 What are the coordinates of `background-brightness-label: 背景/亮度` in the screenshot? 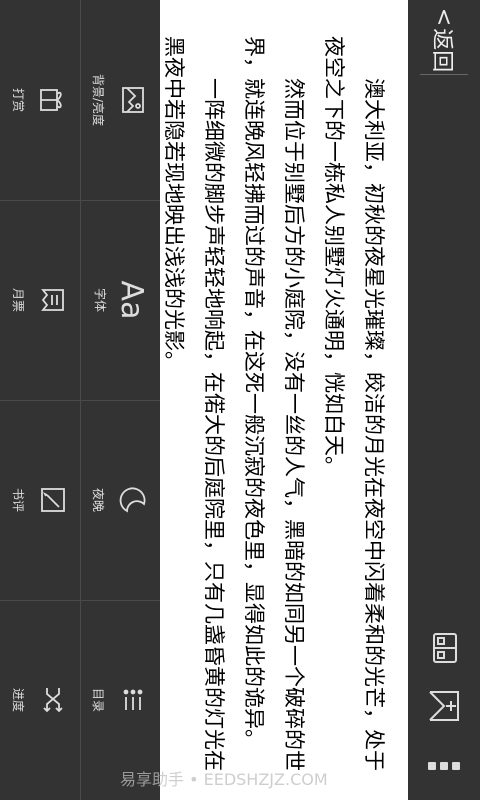 It's located at (98, 100).